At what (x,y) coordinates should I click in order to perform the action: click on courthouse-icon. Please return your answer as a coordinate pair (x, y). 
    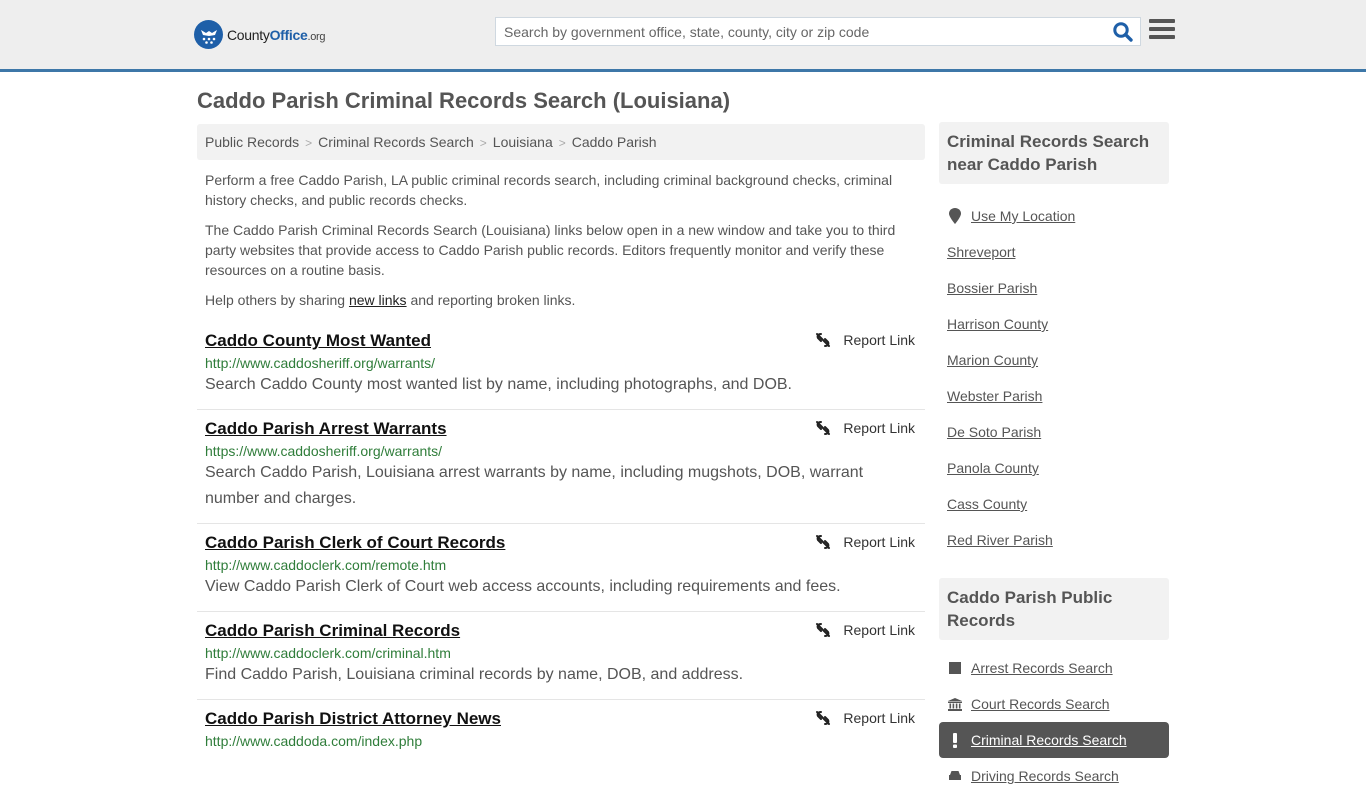
    Looking at the image, I should click on (955, 704).